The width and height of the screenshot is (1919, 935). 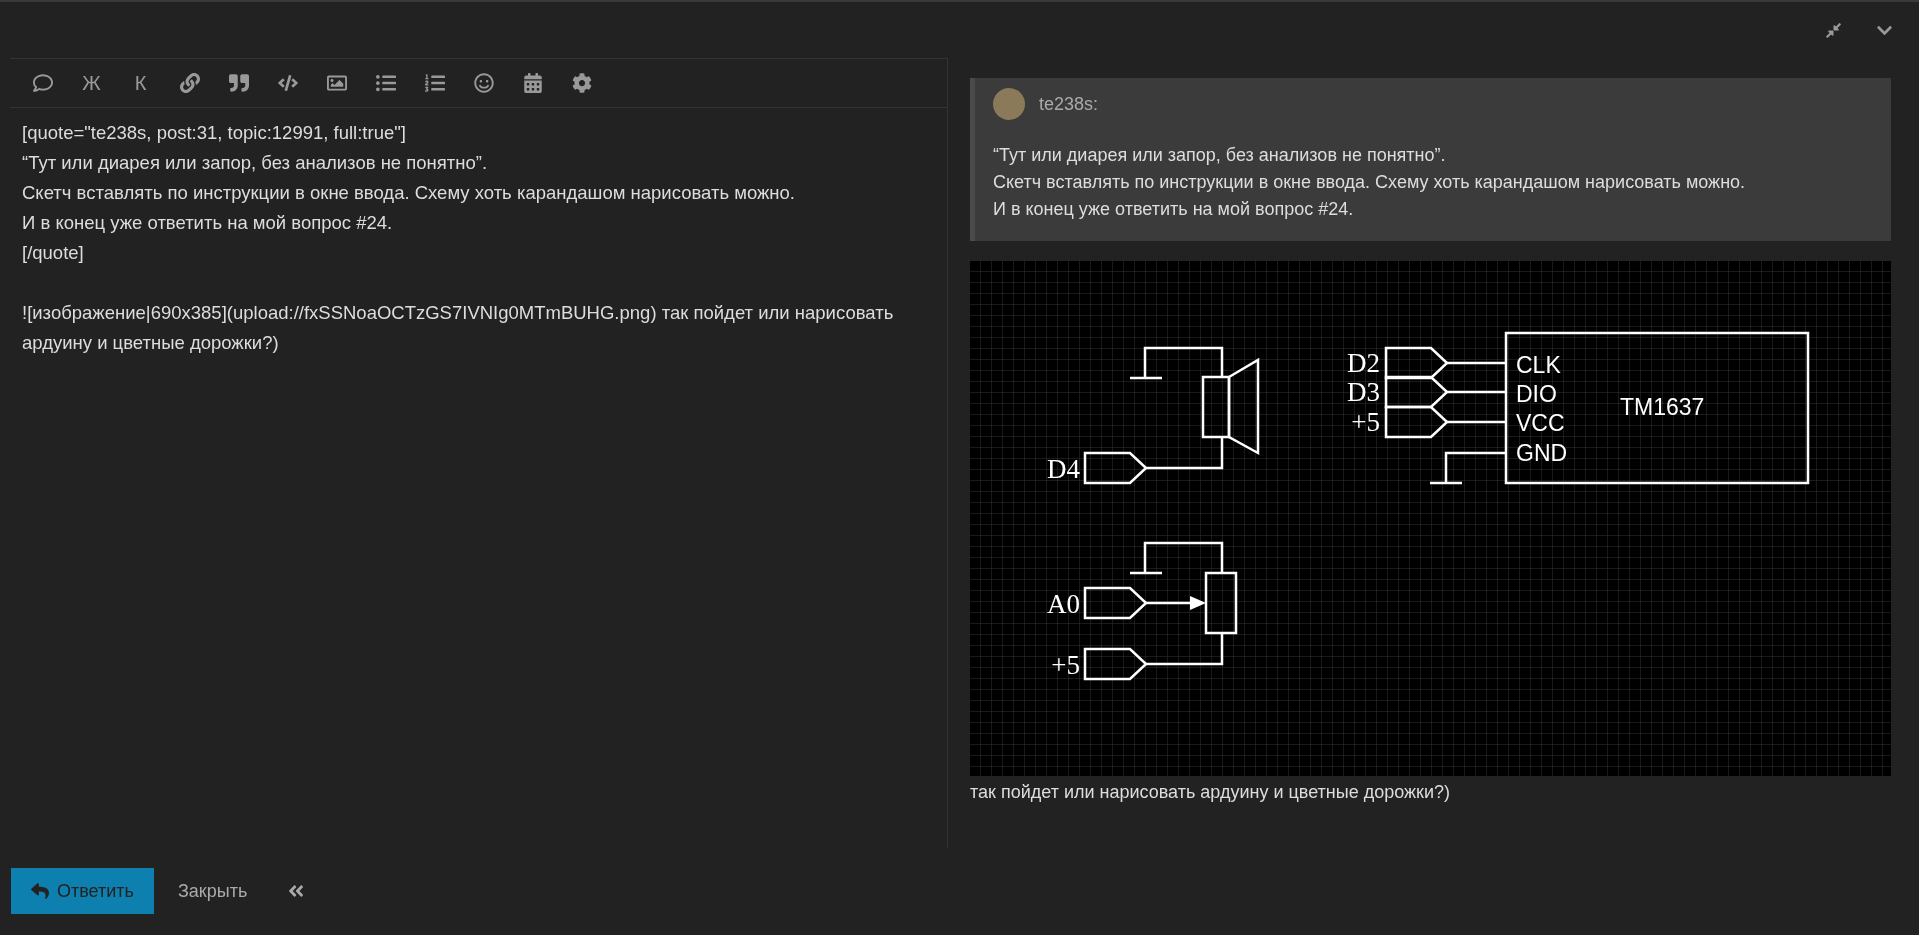 I want to click on settings-icon, so click(x=581, y=83).